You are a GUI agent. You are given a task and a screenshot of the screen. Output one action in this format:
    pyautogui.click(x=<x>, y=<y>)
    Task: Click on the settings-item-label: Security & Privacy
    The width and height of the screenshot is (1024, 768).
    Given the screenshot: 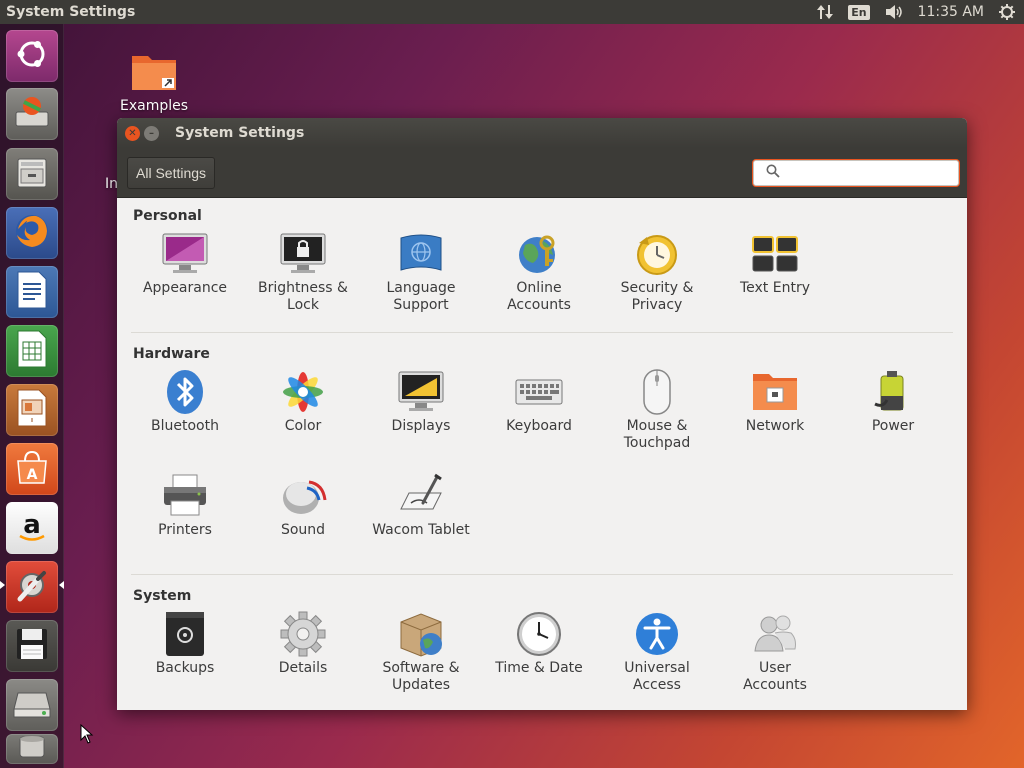 What is the action you would take?
    pyautogui.click(x=657, y=296)
    